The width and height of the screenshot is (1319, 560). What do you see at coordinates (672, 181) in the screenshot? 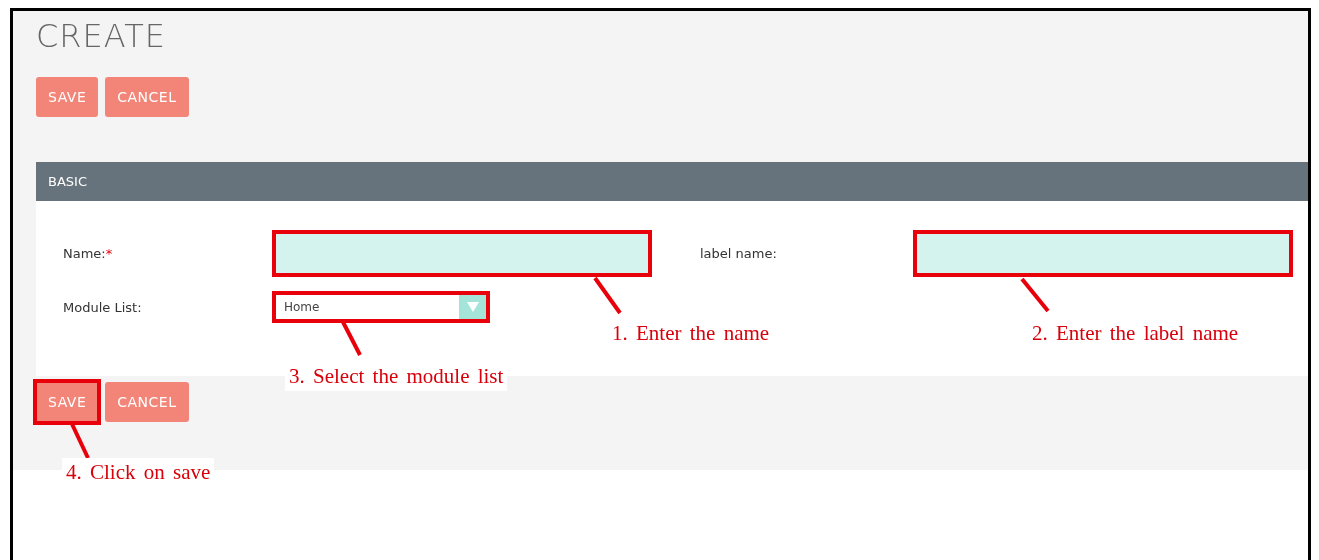
I see `section-header: BASIC` at bounding box center [672, 181].